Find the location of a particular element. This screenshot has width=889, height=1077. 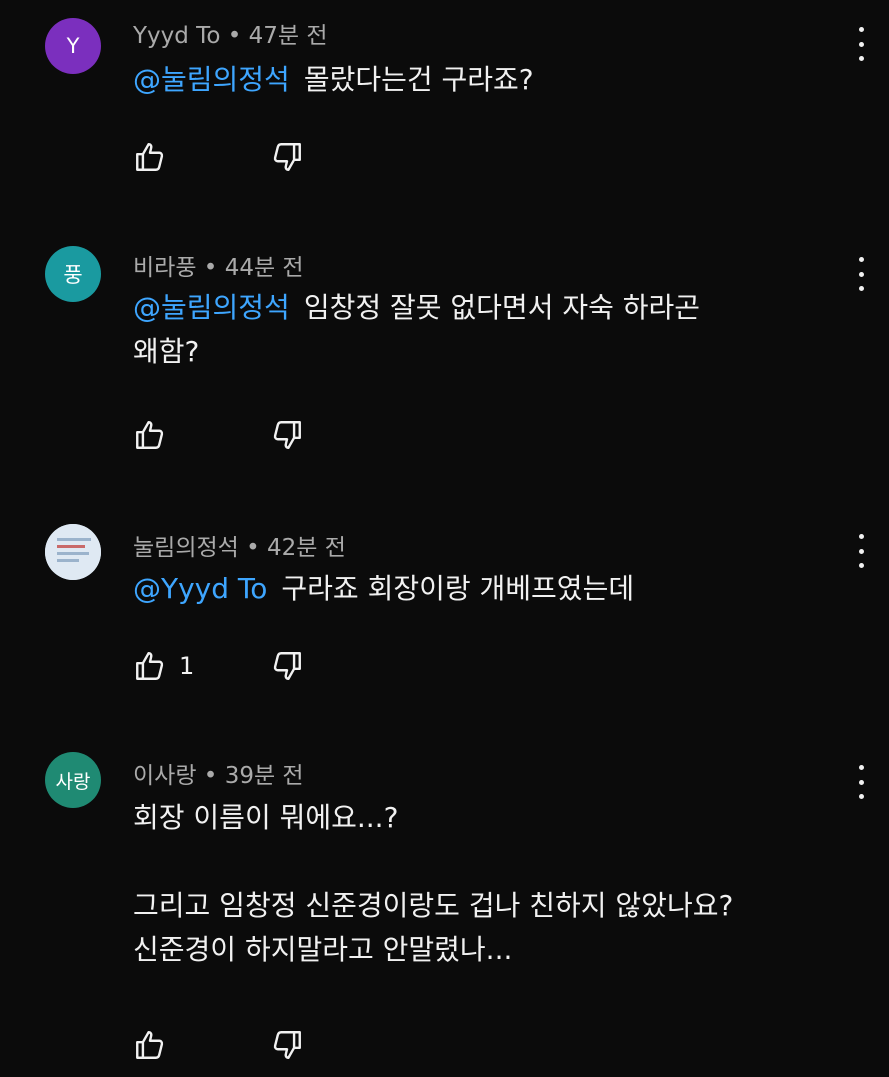

avatar-image is located at coordinates (73, 552).